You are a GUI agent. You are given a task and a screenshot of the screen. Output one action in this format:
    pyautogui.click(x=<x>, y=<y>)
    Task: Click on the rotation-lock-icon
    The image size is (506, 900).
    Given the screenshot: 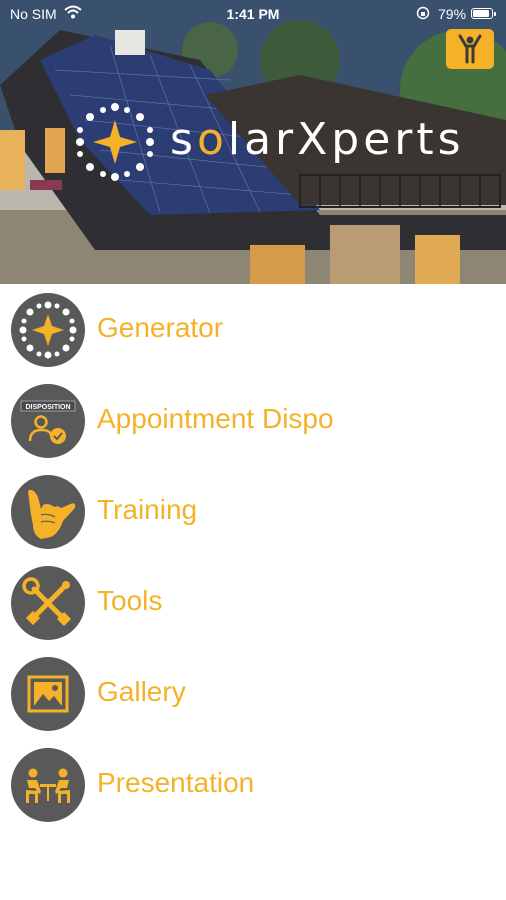 What is the action you would take?
    pyautogui.click(x=423, y=14)
    